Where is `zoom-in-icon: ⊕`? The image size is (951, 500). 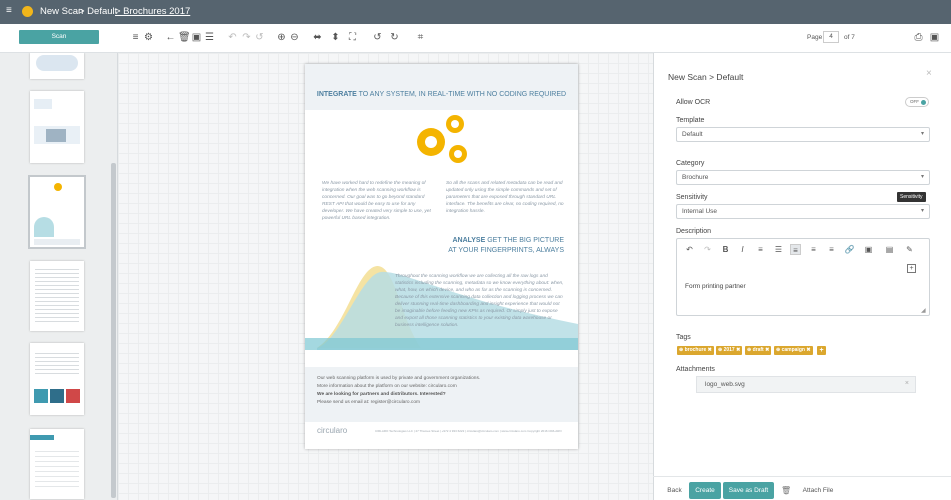
zoom-in-icon: ⊕ is located at coordinates (281, 37).